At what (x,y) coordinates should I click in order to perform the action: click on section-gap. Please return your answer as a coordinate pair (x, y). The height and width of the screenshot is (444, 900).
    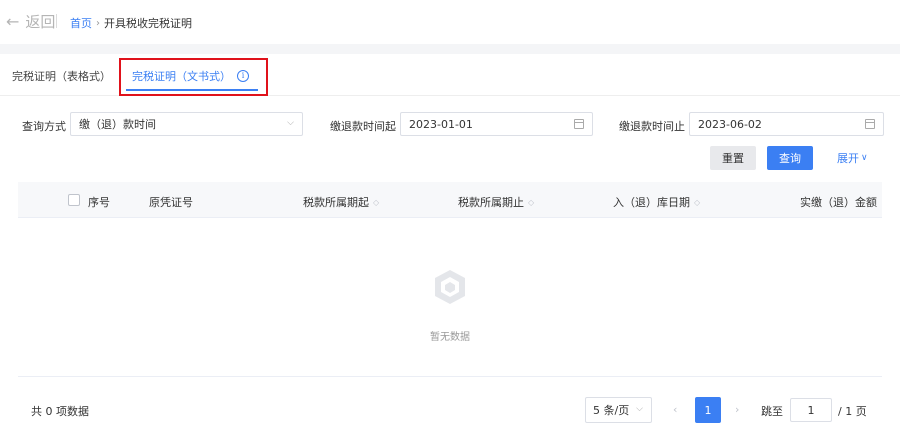
    Looking at the image, I should click on (450, 49).